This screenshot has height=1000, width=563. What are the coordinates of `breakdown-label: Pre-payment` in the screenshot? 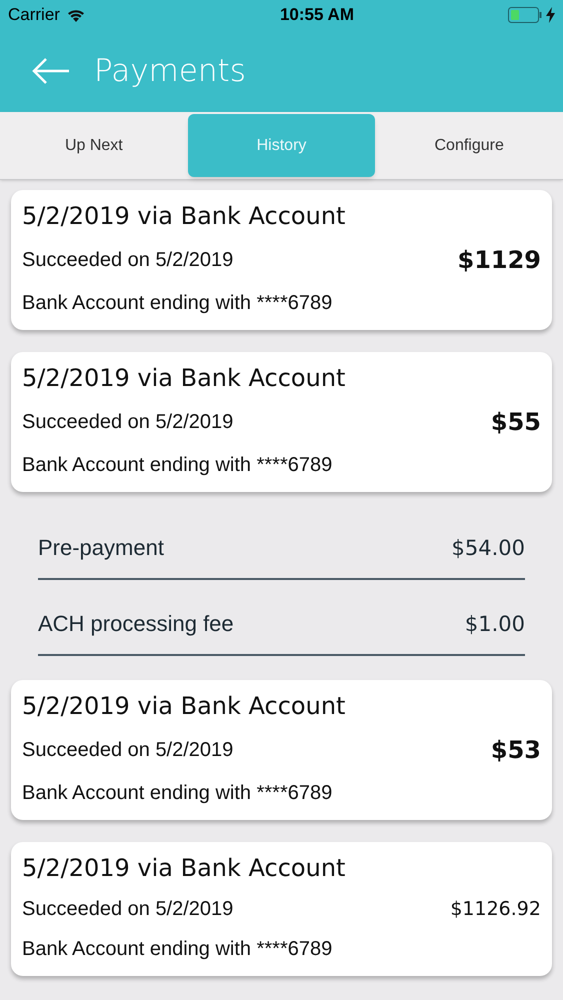 It's located at (101, 548).